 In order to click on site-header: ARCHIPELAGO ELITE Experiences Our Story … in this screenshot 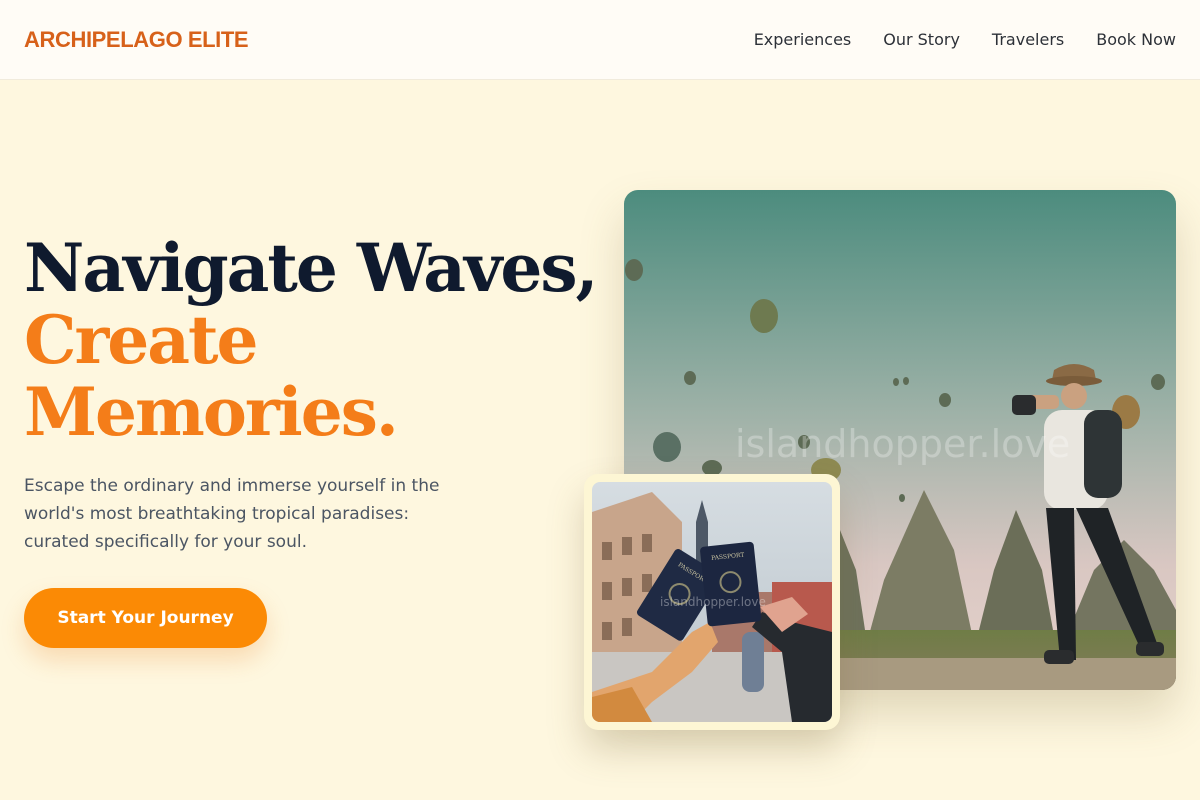, I will do `click(600, 40)`.